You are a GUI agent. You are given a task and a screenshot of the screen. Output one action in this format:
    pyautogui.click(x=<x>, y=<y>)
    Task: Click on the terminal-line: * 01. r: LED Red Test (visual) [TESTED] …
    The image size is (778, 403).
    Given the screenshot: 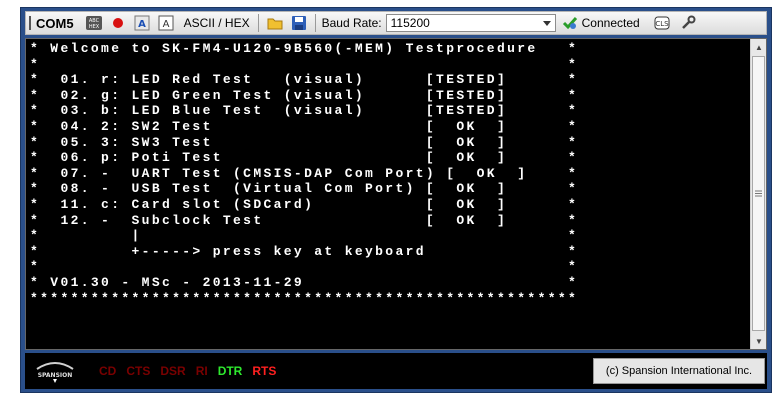 What is the action you would take?
    pyautogui.click(x=304, y=80)
    